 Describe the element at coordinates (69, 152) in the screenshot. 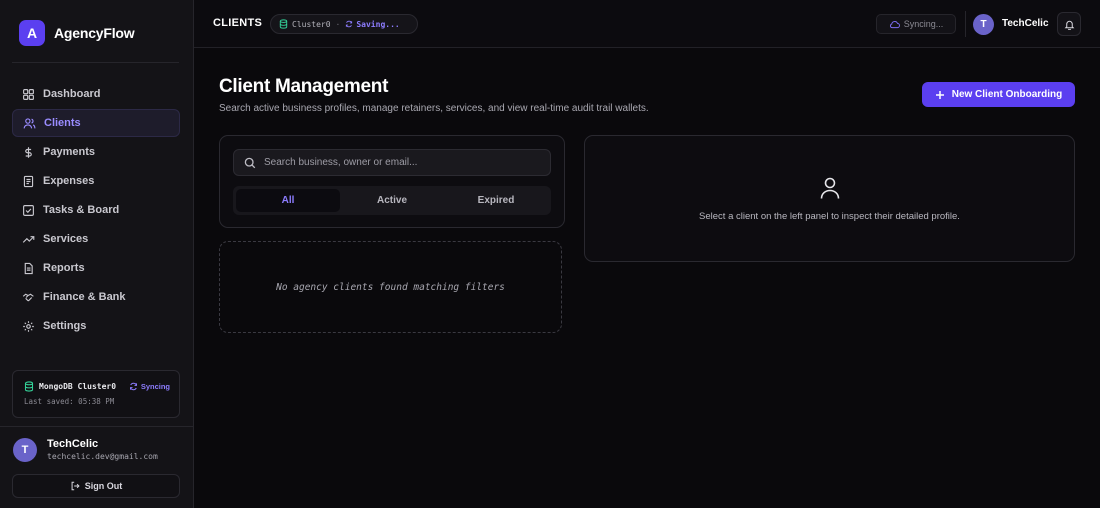

I see `sidebar-item-label: Payments` at that location.